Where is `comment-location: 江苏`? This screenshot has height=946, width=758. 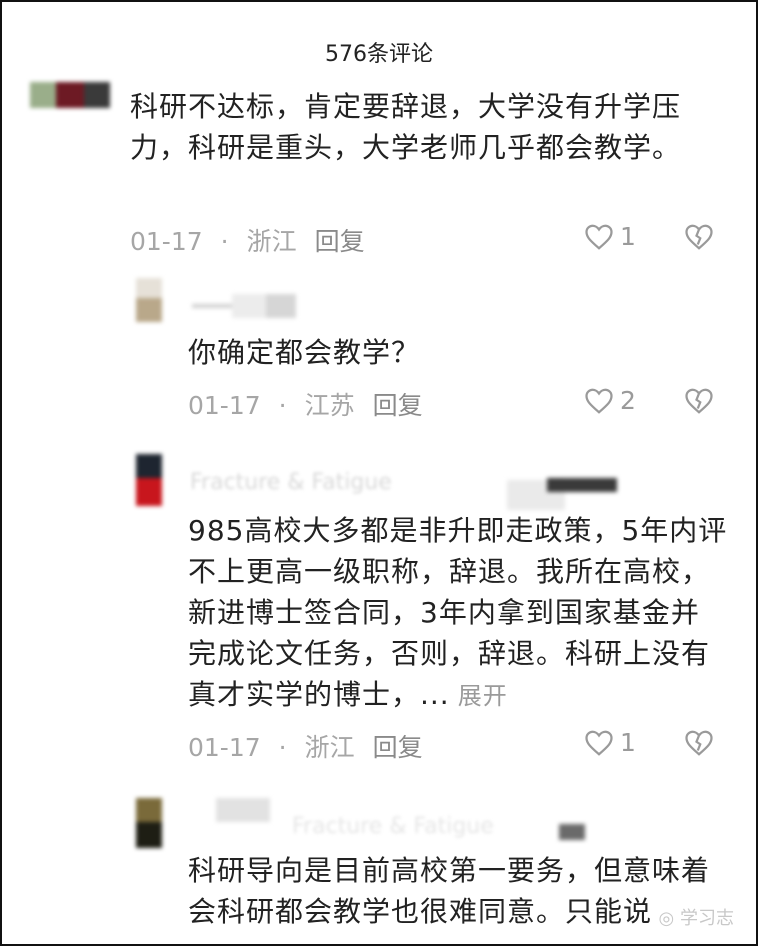 comment-location: 江苏 is located at coordinates (329, 405).